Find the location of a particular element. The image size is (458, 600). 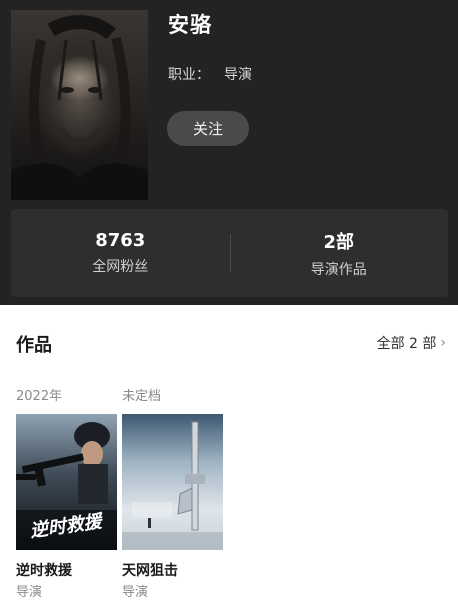

work-title: 逆时救援 is located at coordinates (44, 570).